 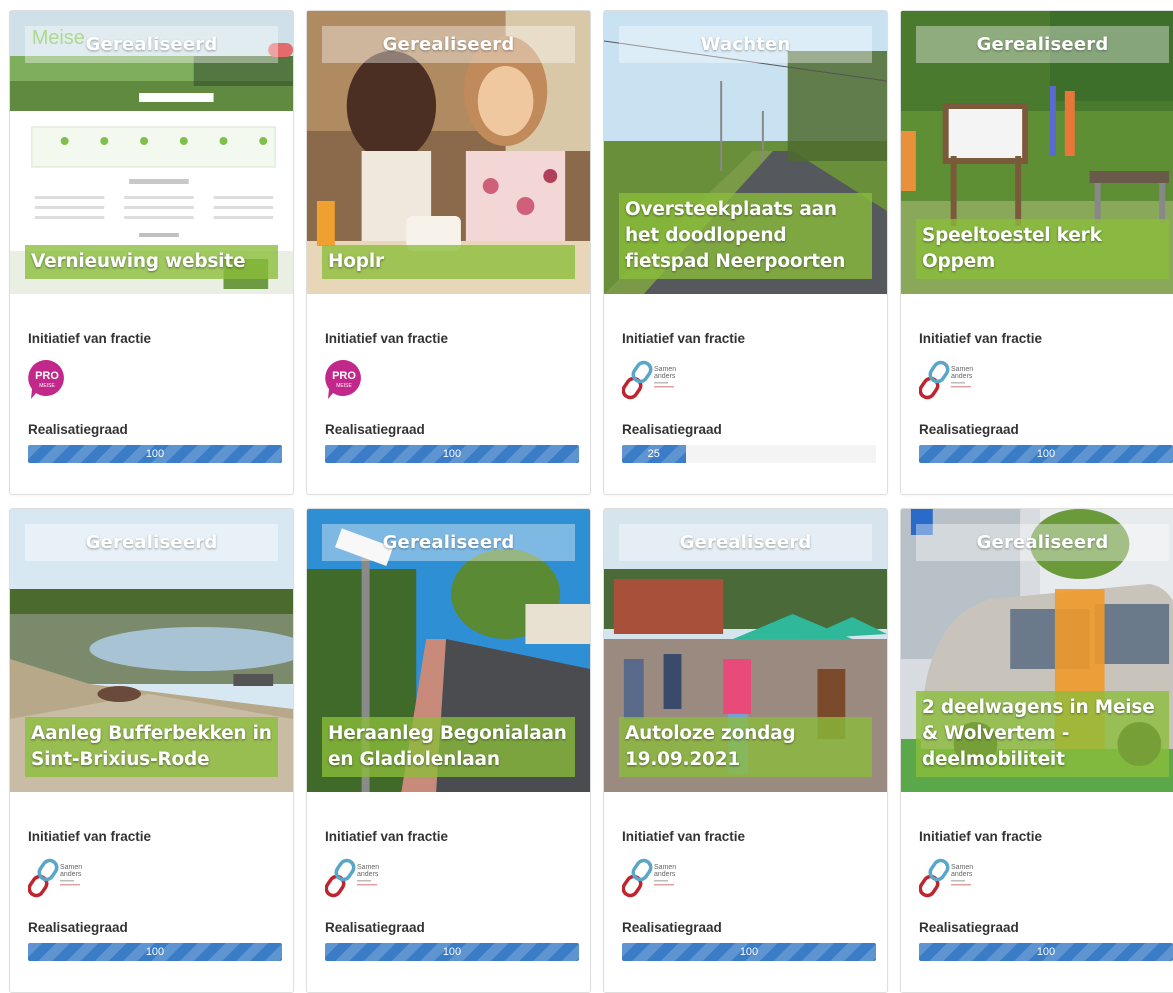 I want to click on project-image-speeltoestel: Gerealiseerd Speeltoestel kerk Oppem, so click(x=1037, y=152).